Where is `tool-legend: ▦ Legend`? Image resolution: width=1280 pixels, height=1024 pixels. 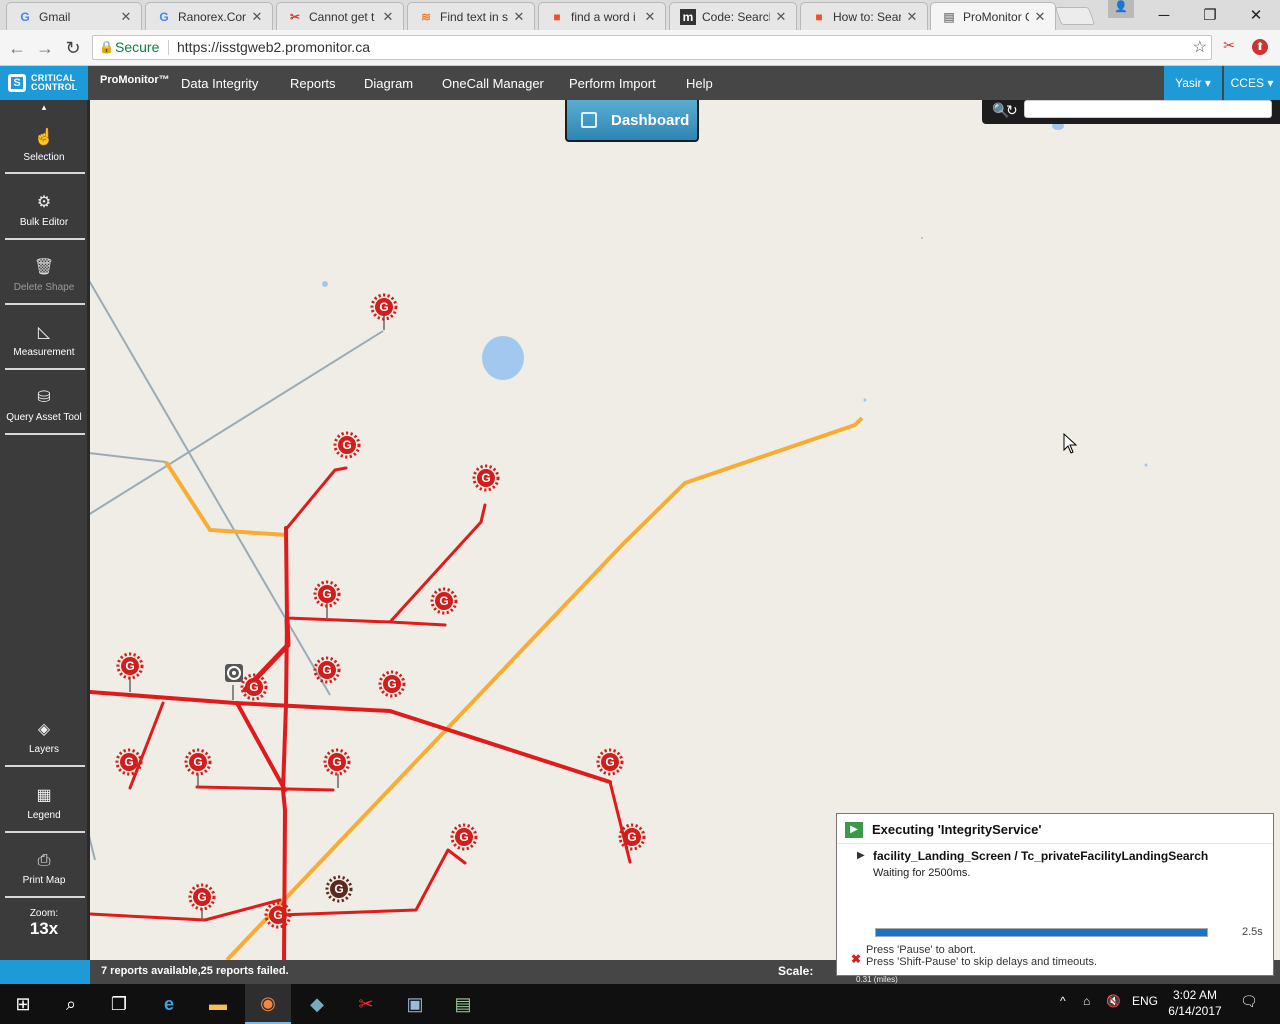 tool-legend: ▦ Legend is located at coordinates (44, 803).